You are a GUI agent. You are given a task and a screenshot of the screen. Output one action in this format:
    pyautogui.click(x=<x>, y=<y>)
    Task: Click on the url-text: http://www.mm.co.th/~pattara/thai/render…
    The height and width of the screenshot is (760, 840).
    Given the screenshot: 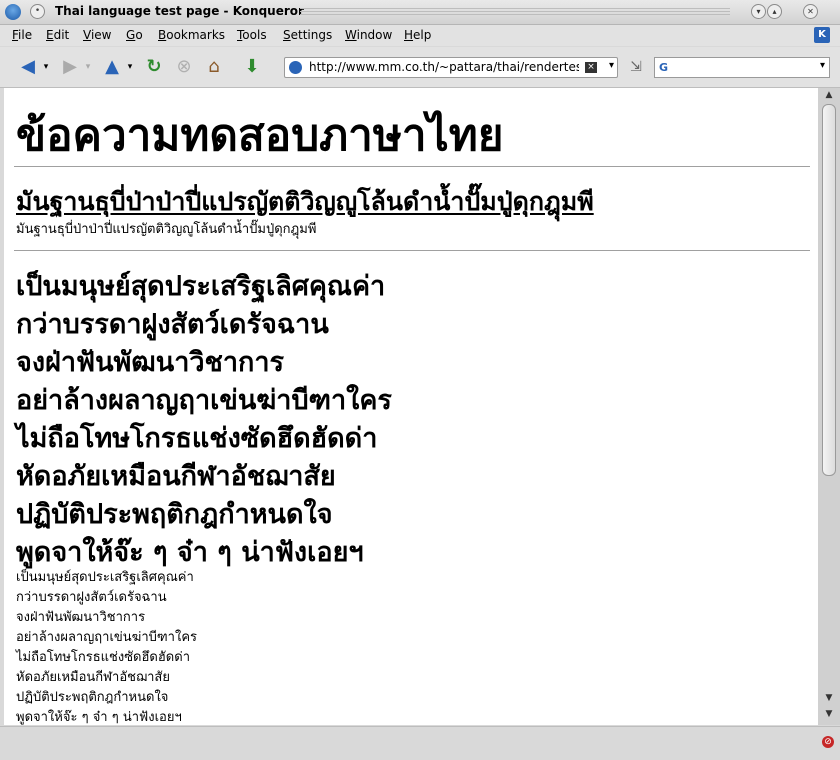 What is the action you would take?
    pyautogui.click(x=444, y=67)
    